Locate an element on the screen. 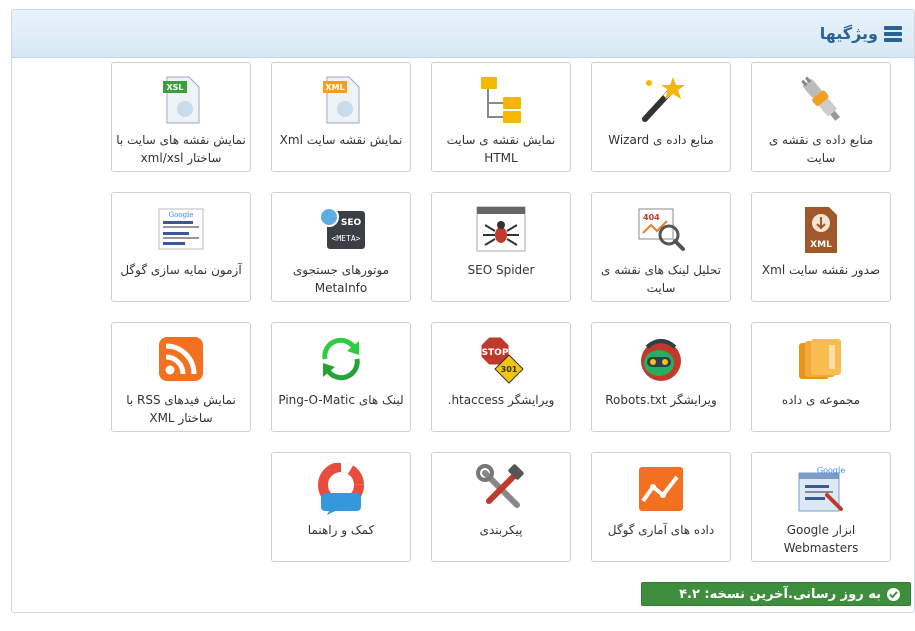  stop-sign-icon: STOP 301 is located at coordinates (502, 360).